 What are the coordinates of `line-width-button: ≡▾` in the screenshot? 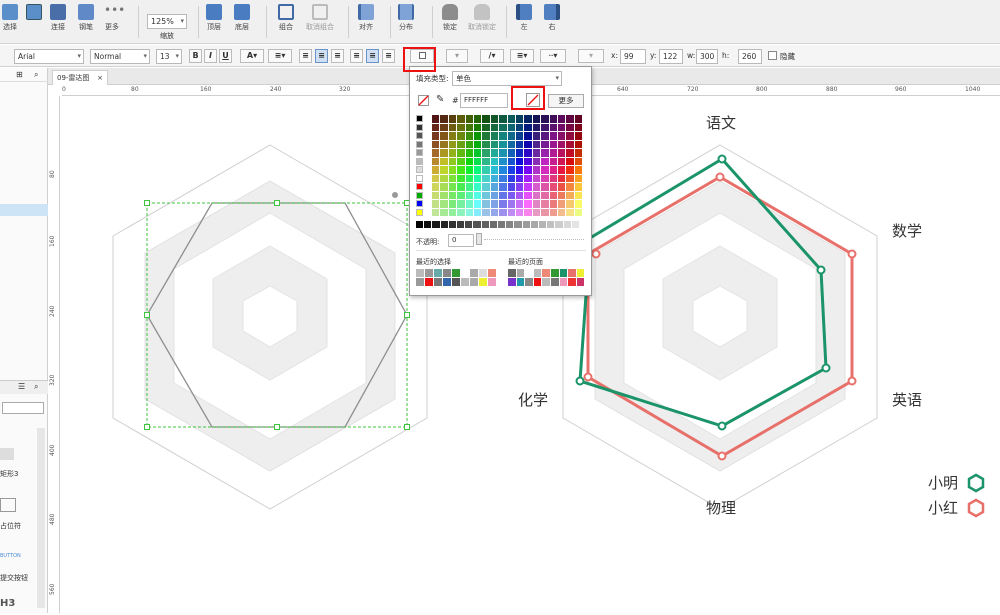 It's located at (522, 56).